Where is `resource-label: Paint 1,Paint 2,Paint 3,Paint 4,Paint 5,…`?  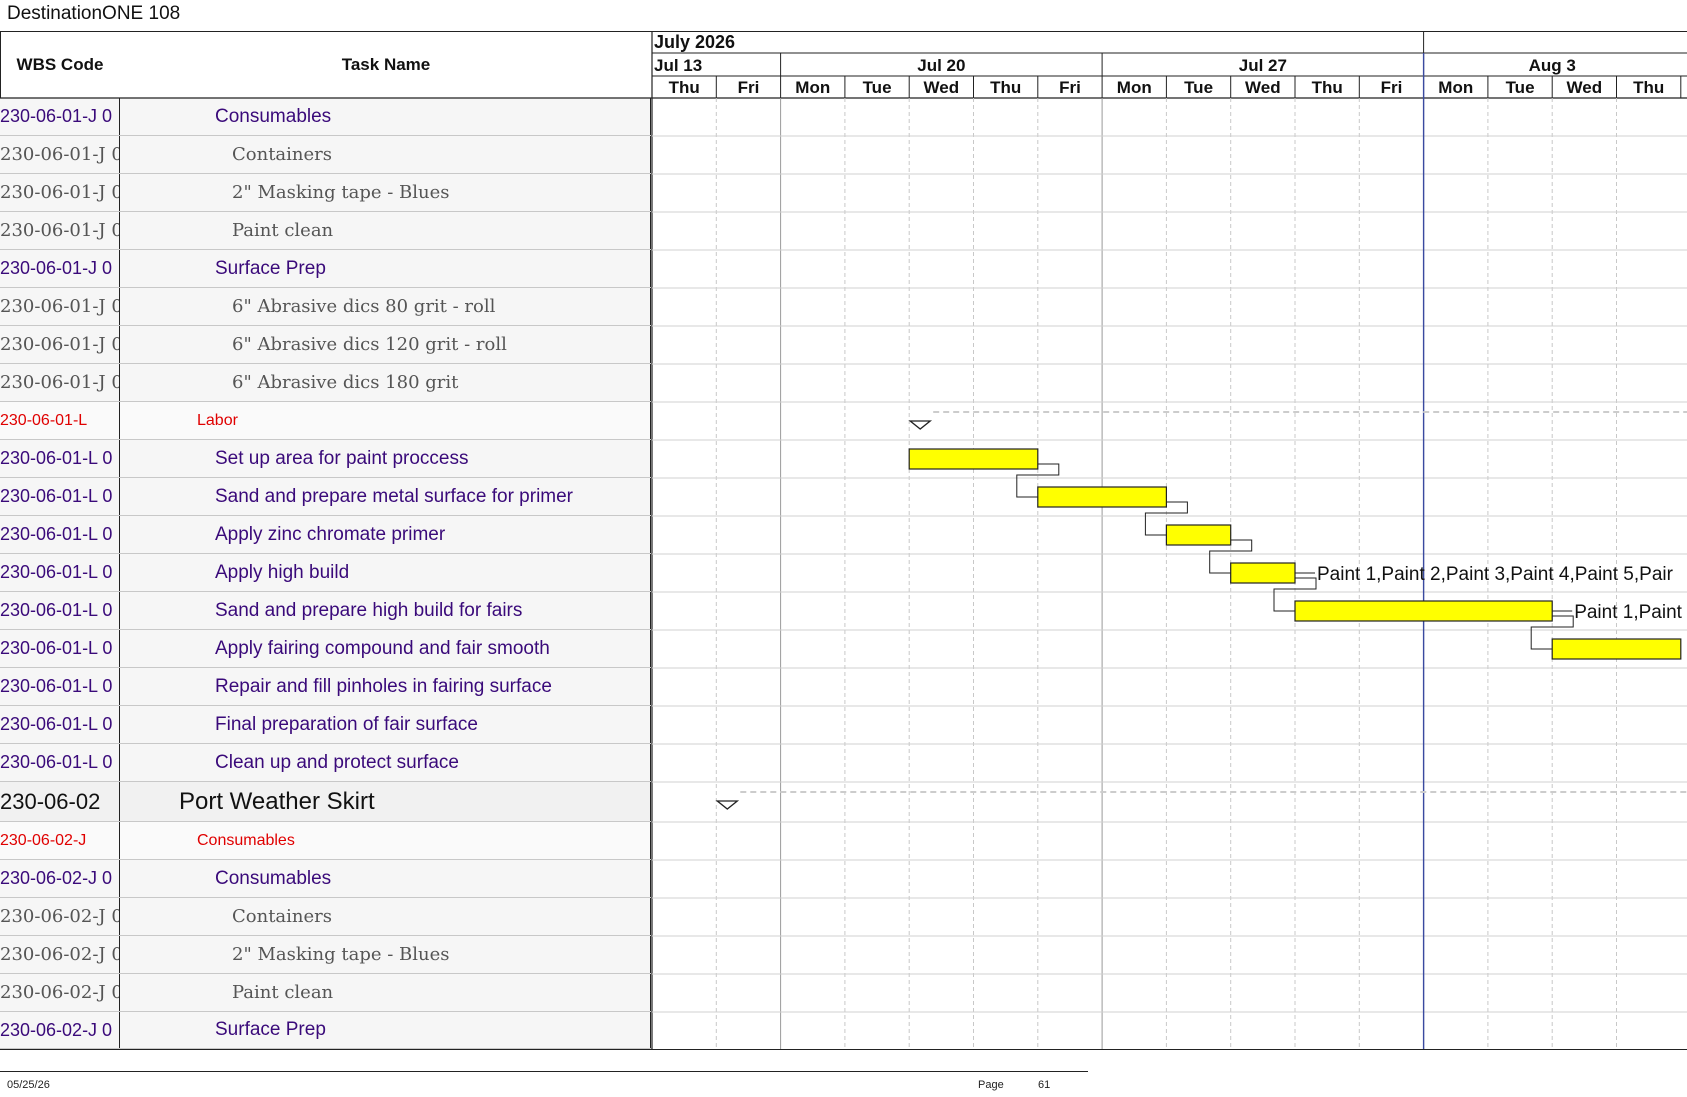 resource-label: Paint 1,Paint 2,Paint 3,Paint 4,Paint 5,… is located at coordinates (1495, 574).